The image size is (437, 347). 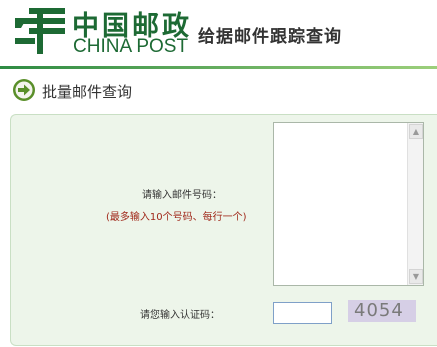 What do you see at coordinates (87, 92) in the screenshot?
I see `section-title: 批量邮件查询` at bounding box center [87, 92].